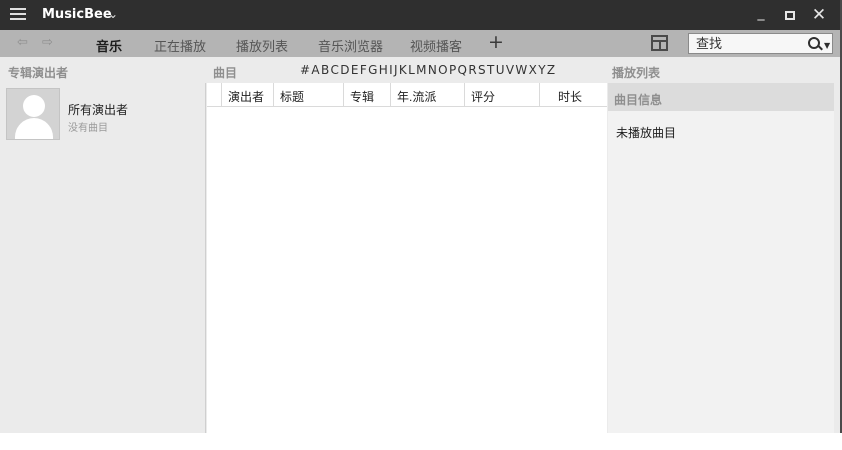 The width and height of the screenshot is (842, 450). Describe the element at coordinates (496, 42) in the screenshot. I see `add-tab-button: +` at that location.